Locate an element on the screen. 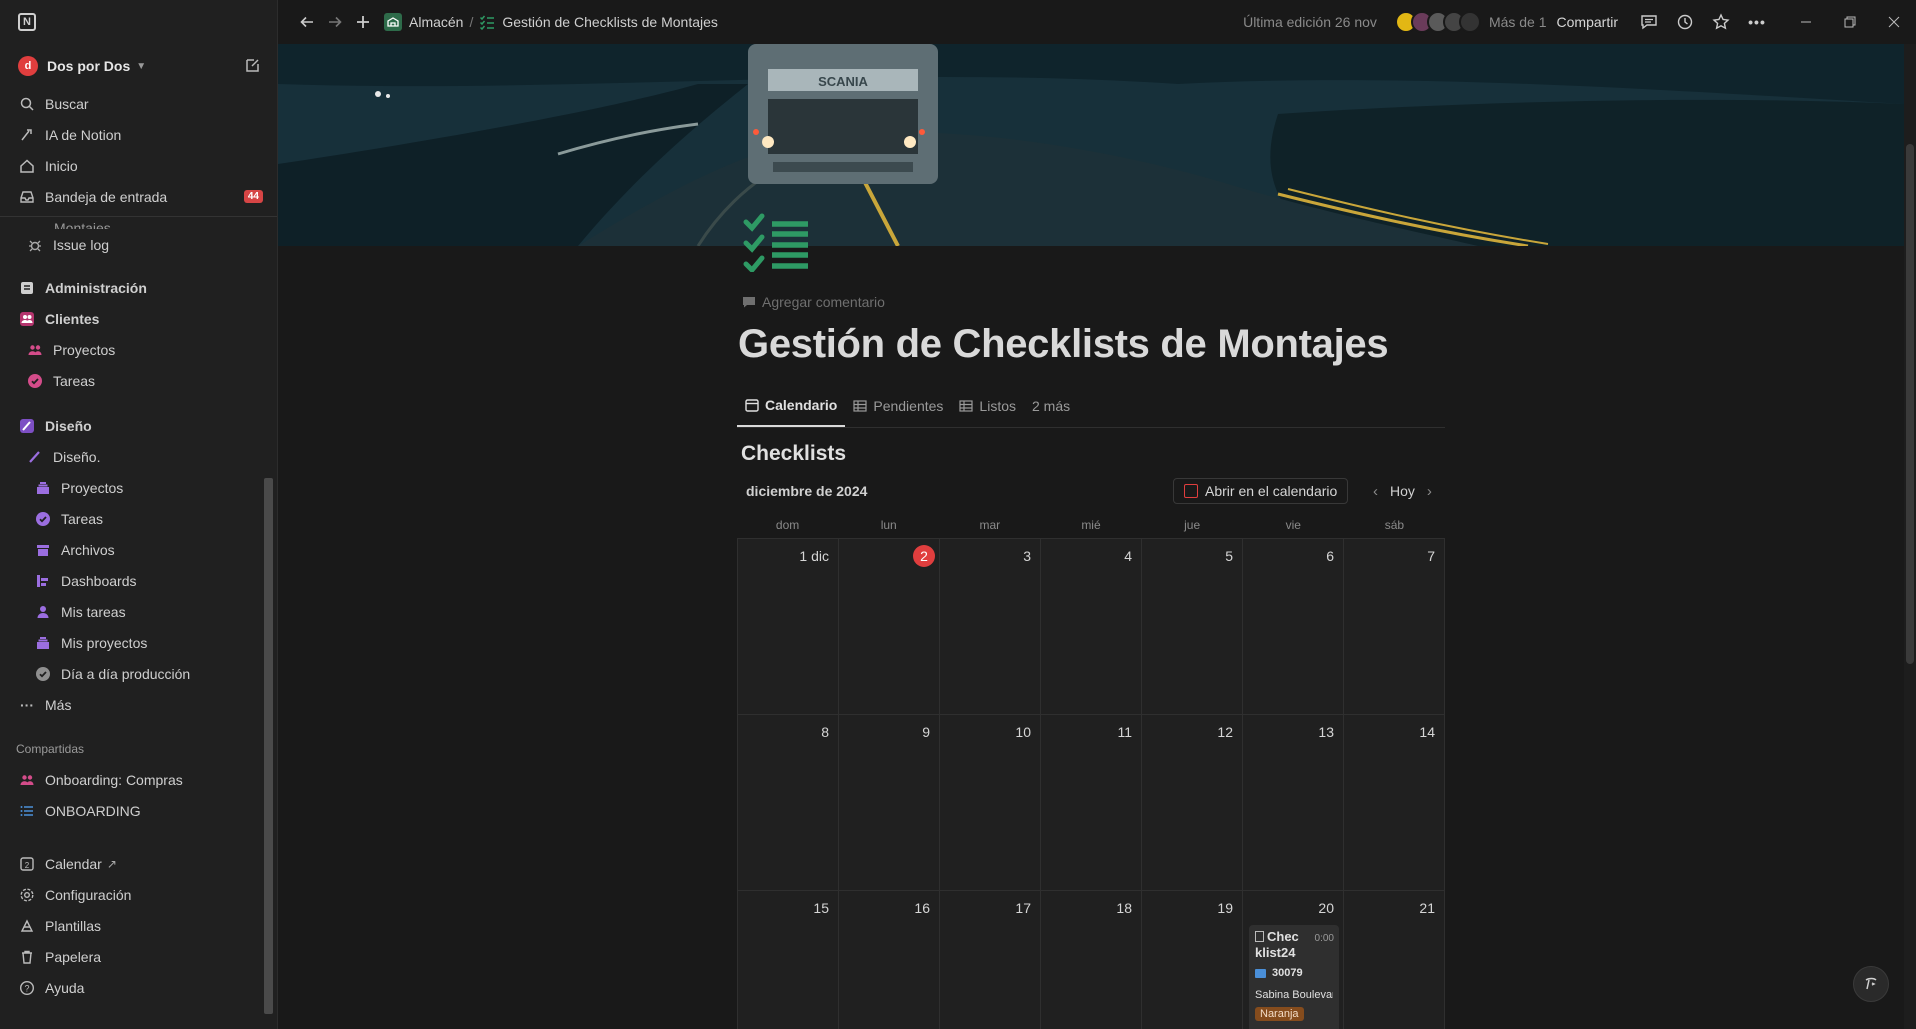 The image size is (1916, 1029). sidebar-item-administracion: Administración is located at coordinates (138, 287).